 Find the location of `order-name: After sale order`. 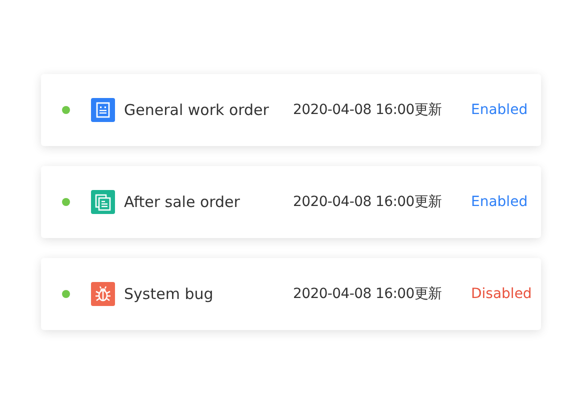

order-name: After sale order is located at coordinates (182, 202).